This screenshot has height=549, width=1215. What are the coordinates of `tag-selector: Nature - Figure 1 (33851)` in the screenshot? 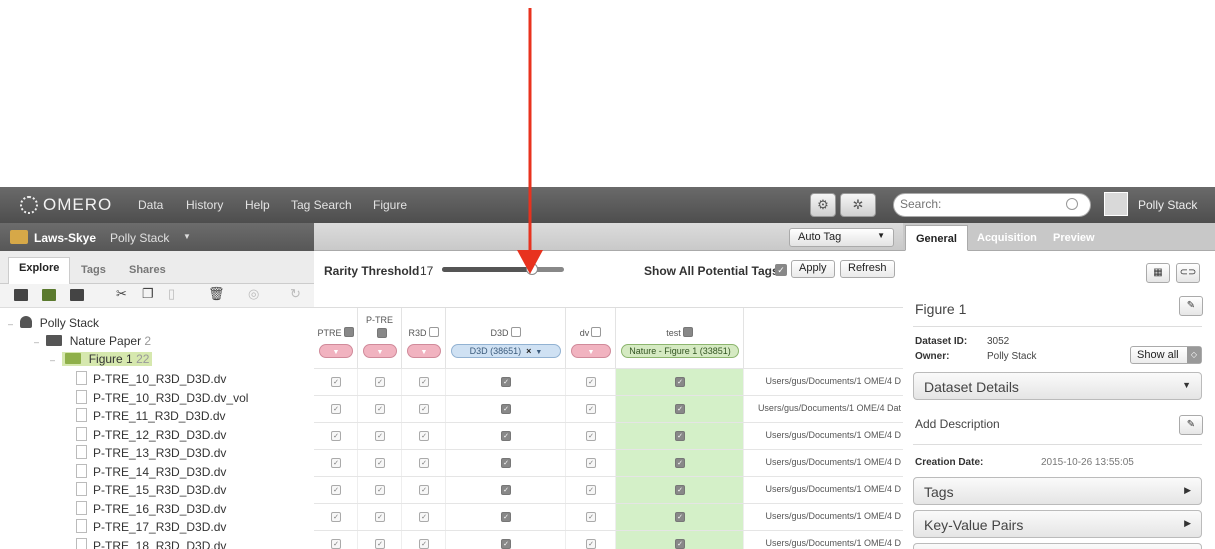 It's located at (680, 351).